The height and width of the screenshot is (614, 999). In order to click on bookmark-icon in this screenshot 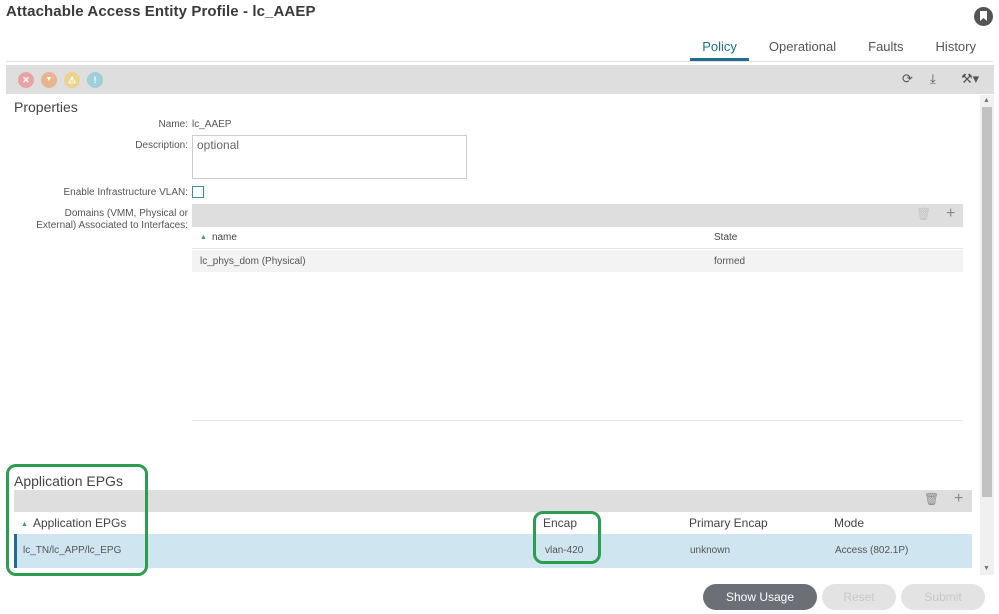, I will do `click(983, 16)`.